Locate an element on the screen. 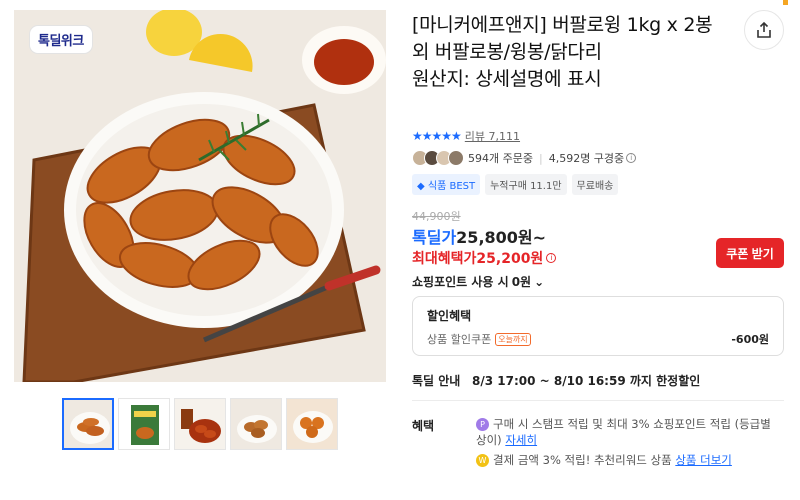 Image resolution: width=800 pixels, height=500 pixels. points-label: 쇼핑포인트 사용 시 is located at coordinates (460, 282).